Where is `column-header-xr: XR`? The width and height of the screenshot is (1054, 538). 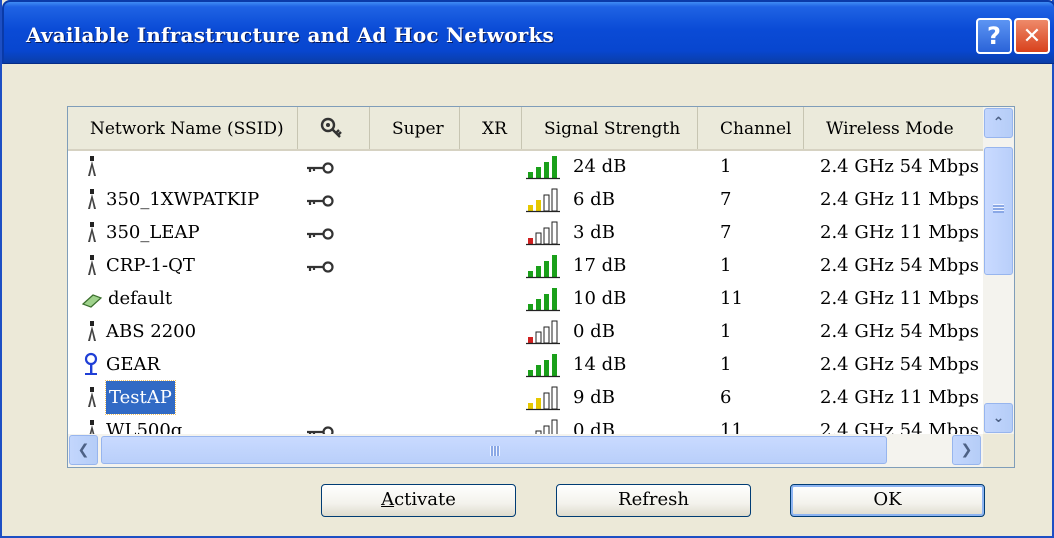 column-header-xr: XR is located at coordinates (491, 128).